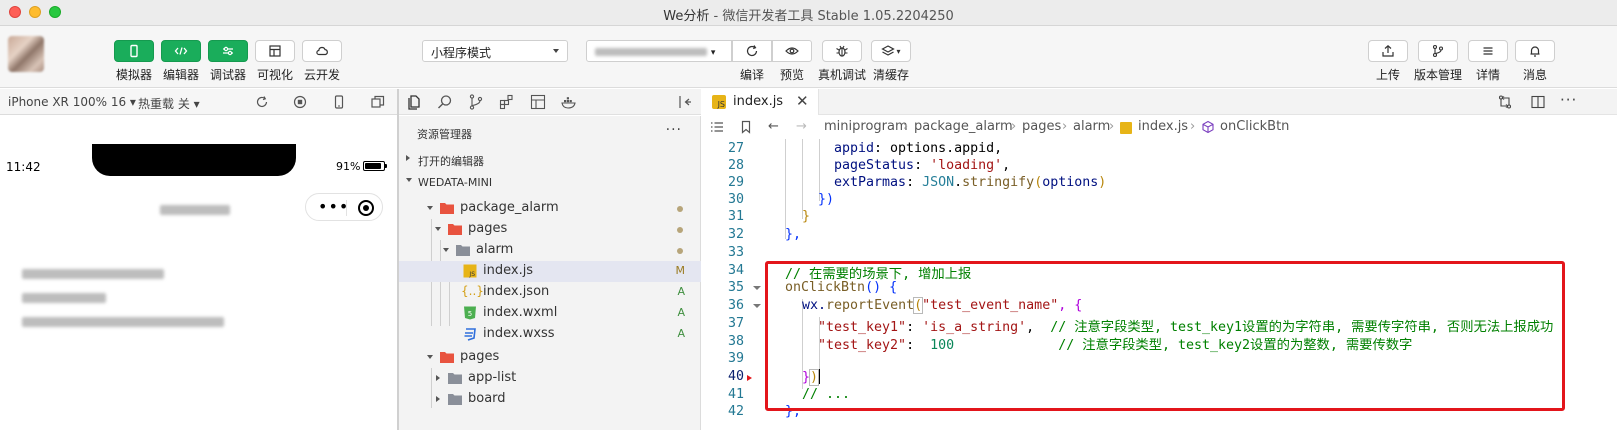 This screenshot has height=430, width=1617. I want to click on clear-cache-button: ▾, so click(891, 51).